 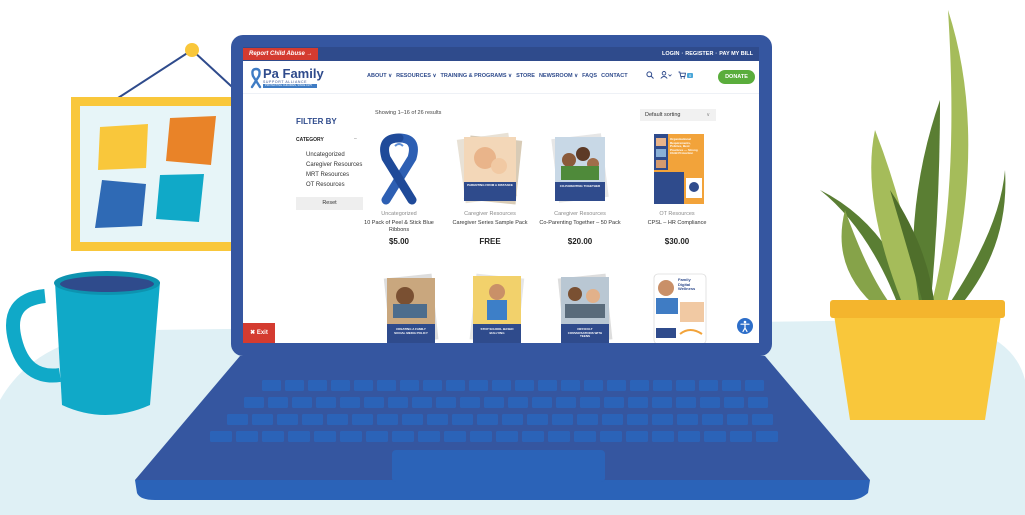 I want to click on header-icons: 0, so click(x=670, y=75).